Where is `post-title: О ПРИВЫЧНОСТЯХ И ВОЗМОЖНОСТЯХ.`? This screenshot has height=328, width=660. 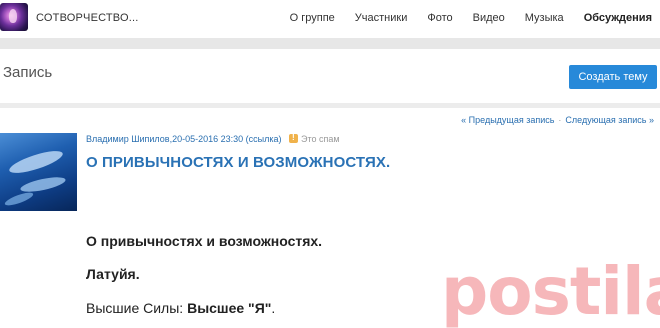
post-title: О ПРИВЫЧНОСТЯХ И ВОЗМОЖНОСТЯХ. is located at coordinates (238, 162).